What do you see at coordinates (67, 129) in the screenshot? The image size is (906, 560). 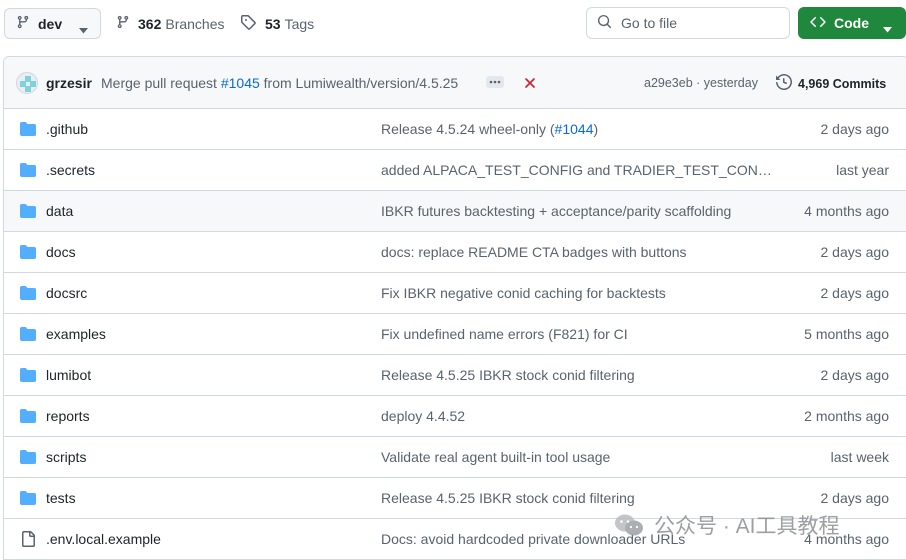 I see `file-name-link: .github` at bounding box center [67, 129].